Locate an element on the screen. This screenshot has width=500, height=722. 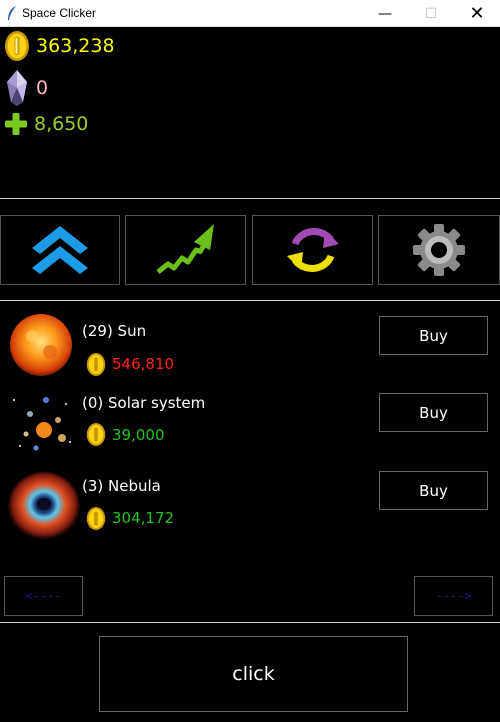
growth-arrow-icon is located at coordinates (184, 249).